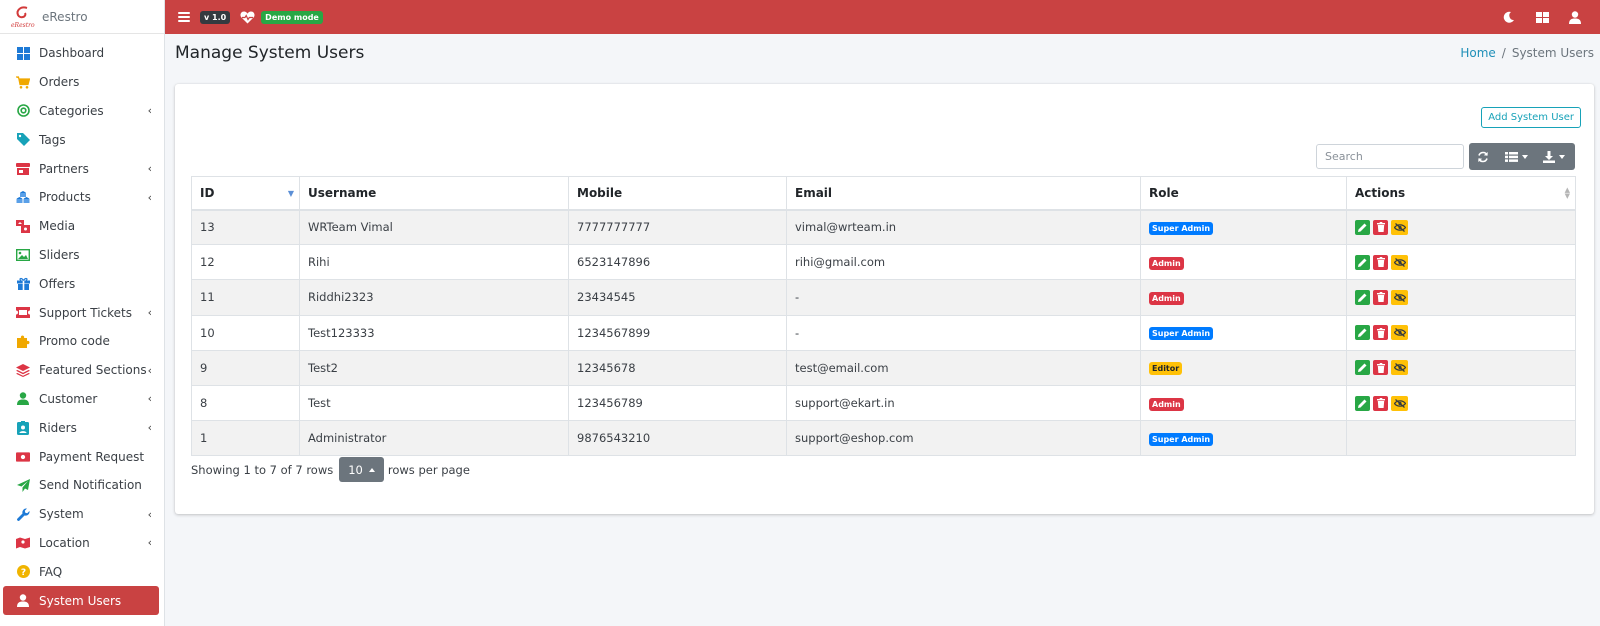 The height and width of the screenshot is (626, 1600). I want to click on column-header-username: Username, so click(434, 193).